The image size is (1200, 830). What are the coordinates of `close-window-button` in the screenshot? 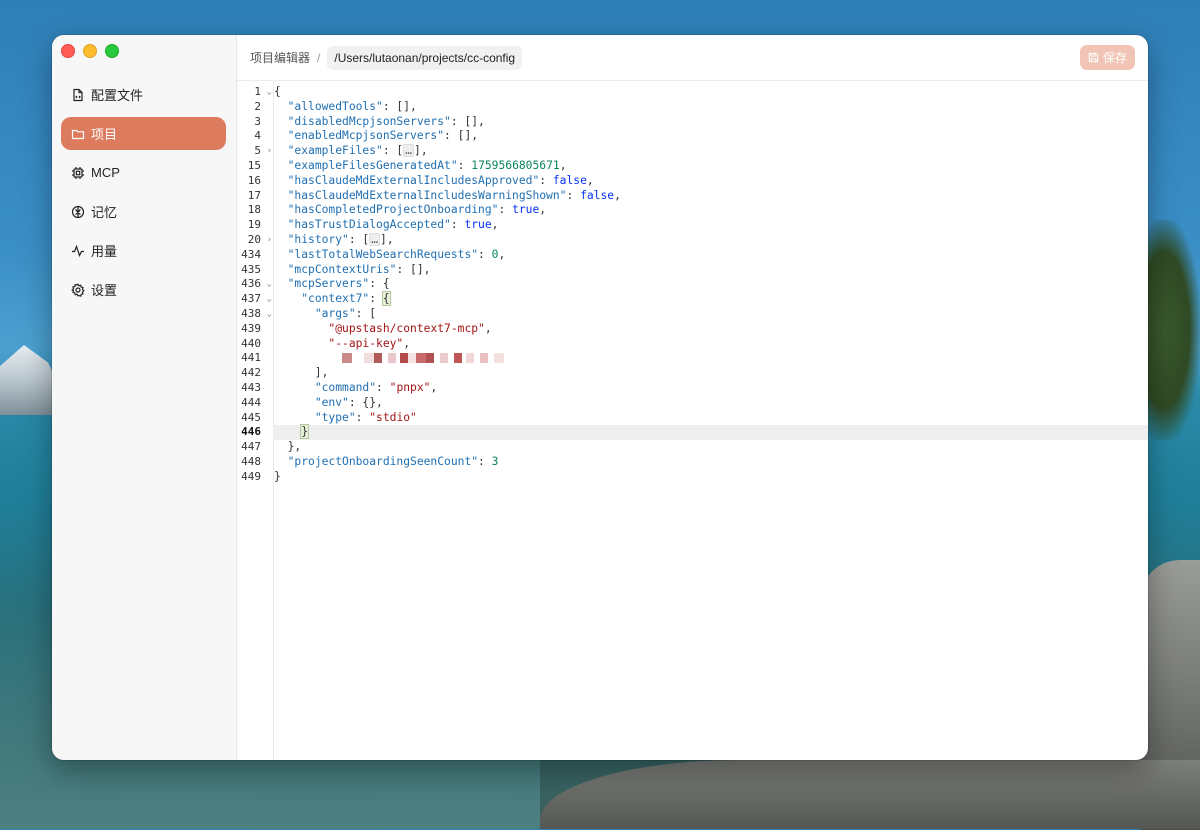 It's located at (68, 51).